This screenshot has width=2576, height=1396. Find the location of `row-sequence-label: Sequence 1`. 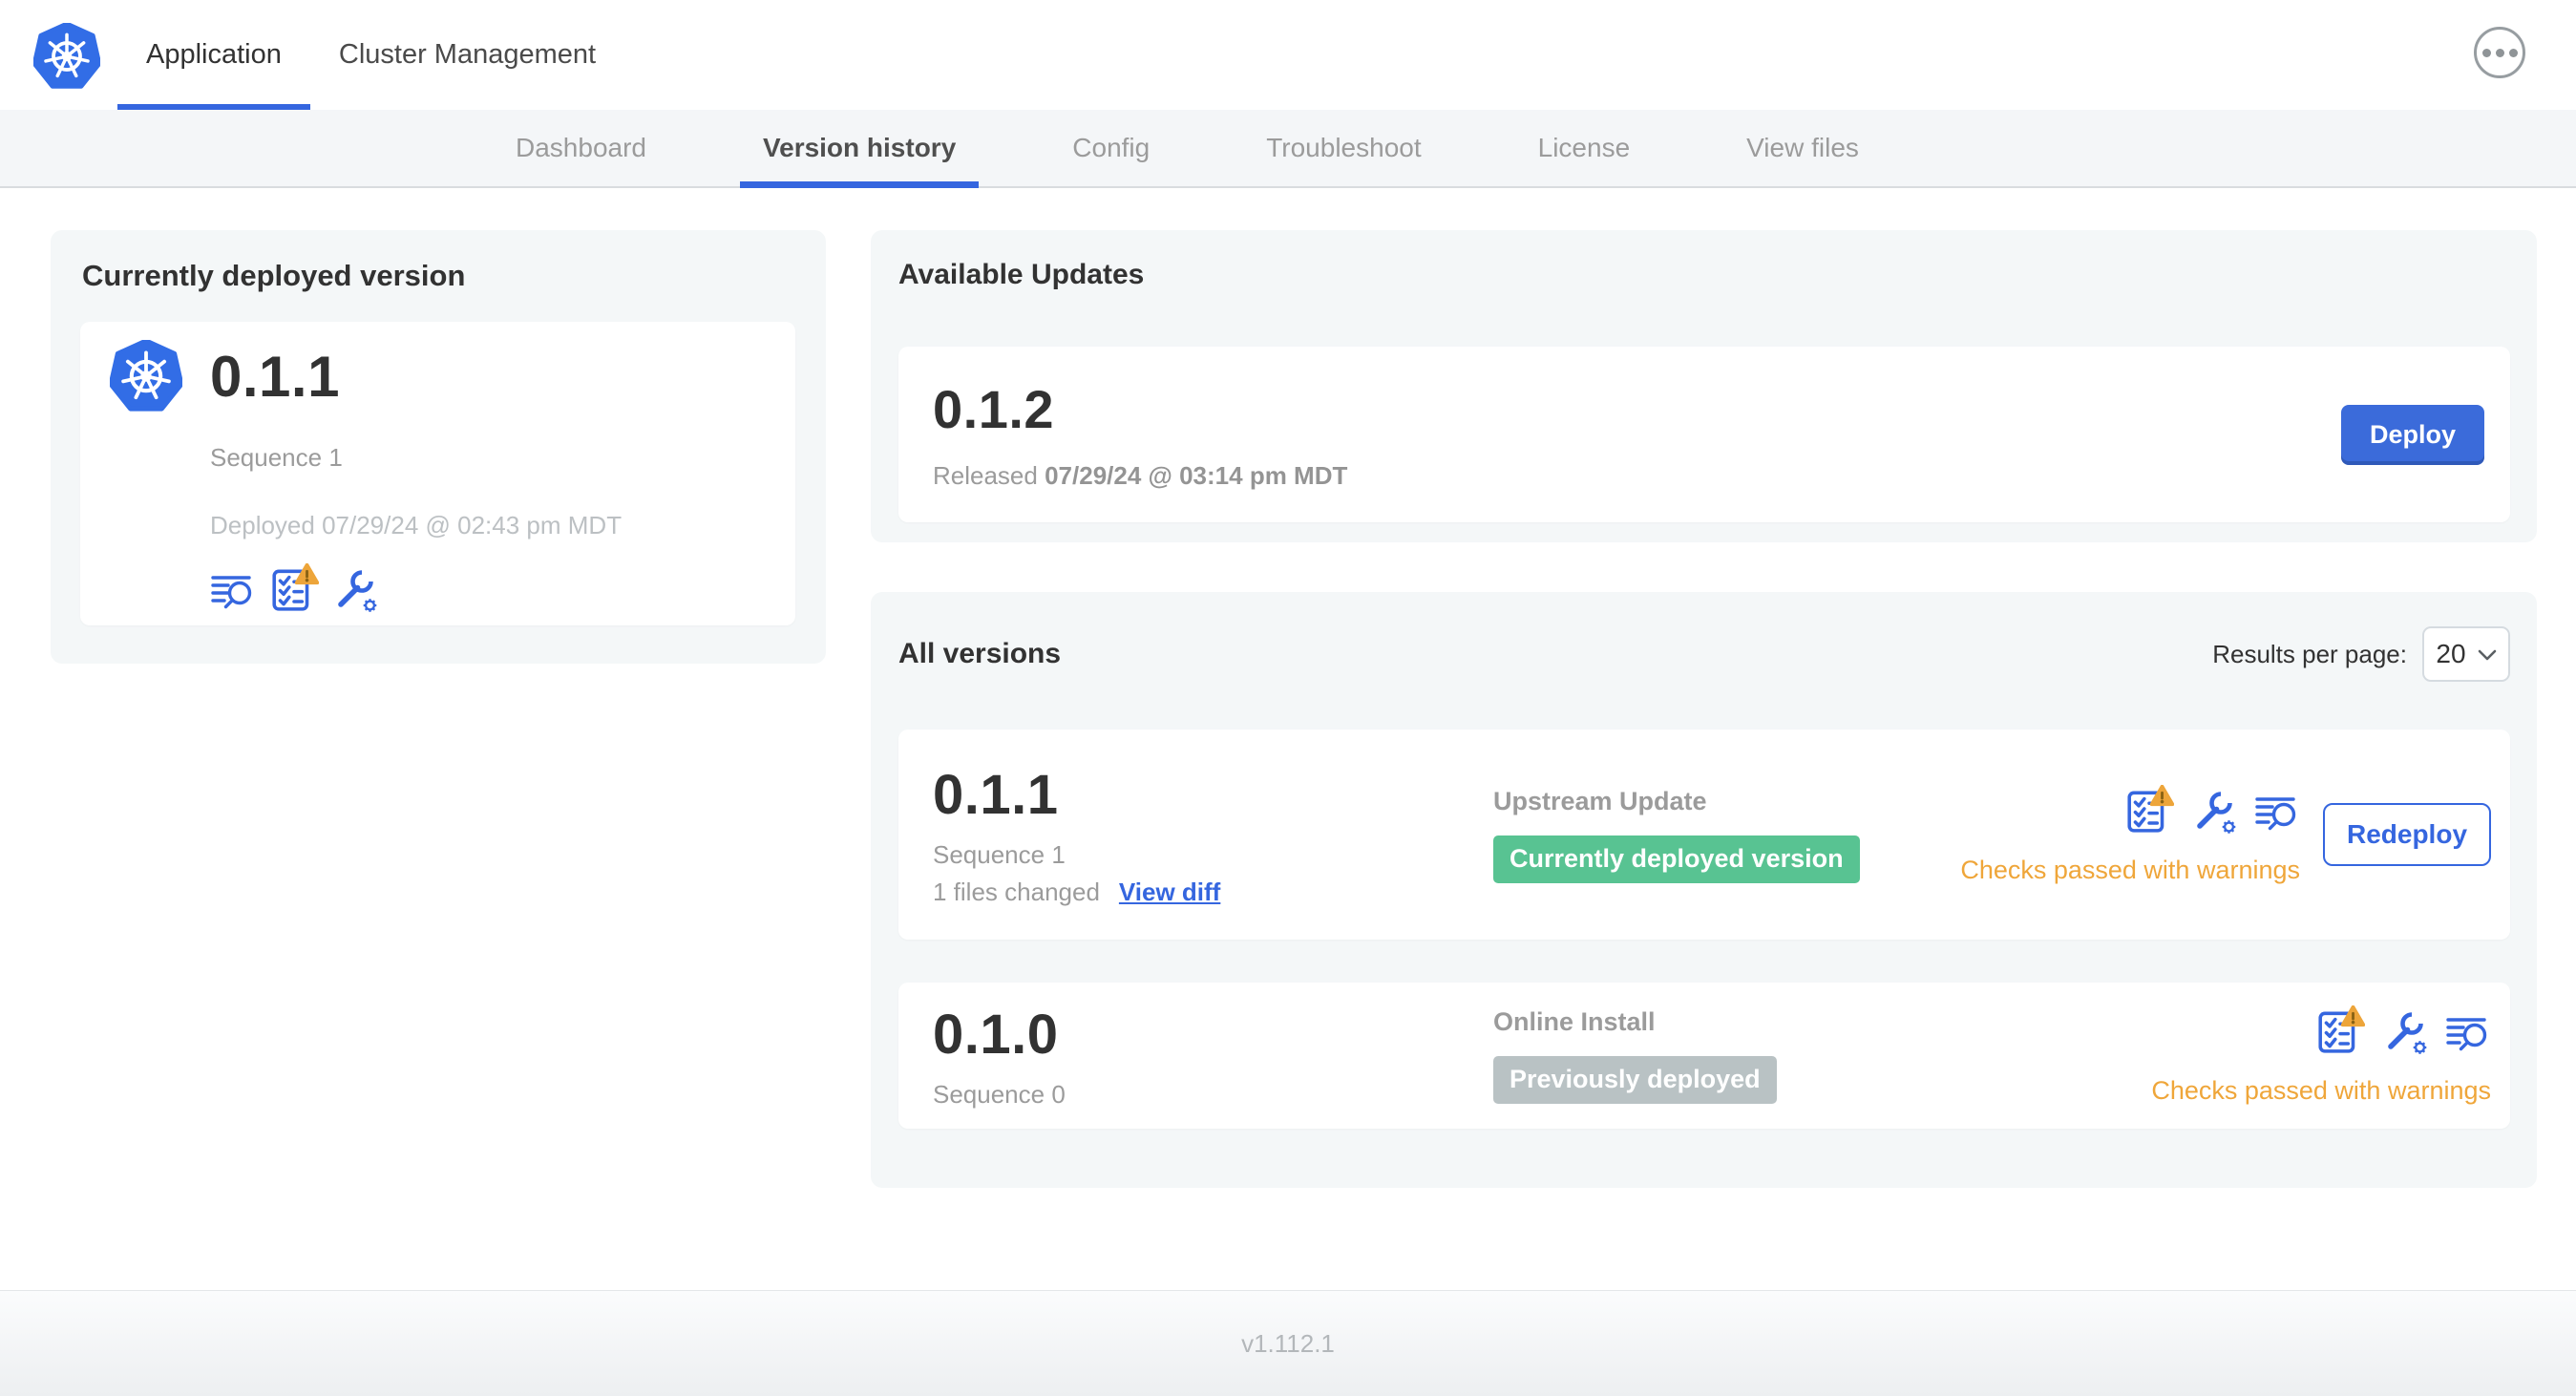

row-sequence-label: Sequence 1 is located at coordinates (999, 854).